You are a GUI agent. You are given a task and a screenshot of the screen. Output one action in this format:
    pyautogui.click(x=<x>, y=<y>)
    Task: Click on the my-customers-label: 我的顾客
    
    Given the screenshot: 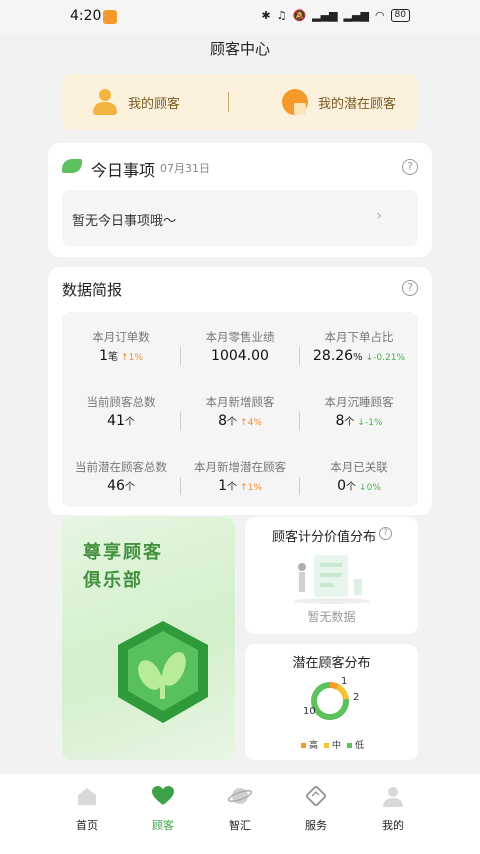 What is the action you would take?
    pyautogui.click(x=154, y=104)
    